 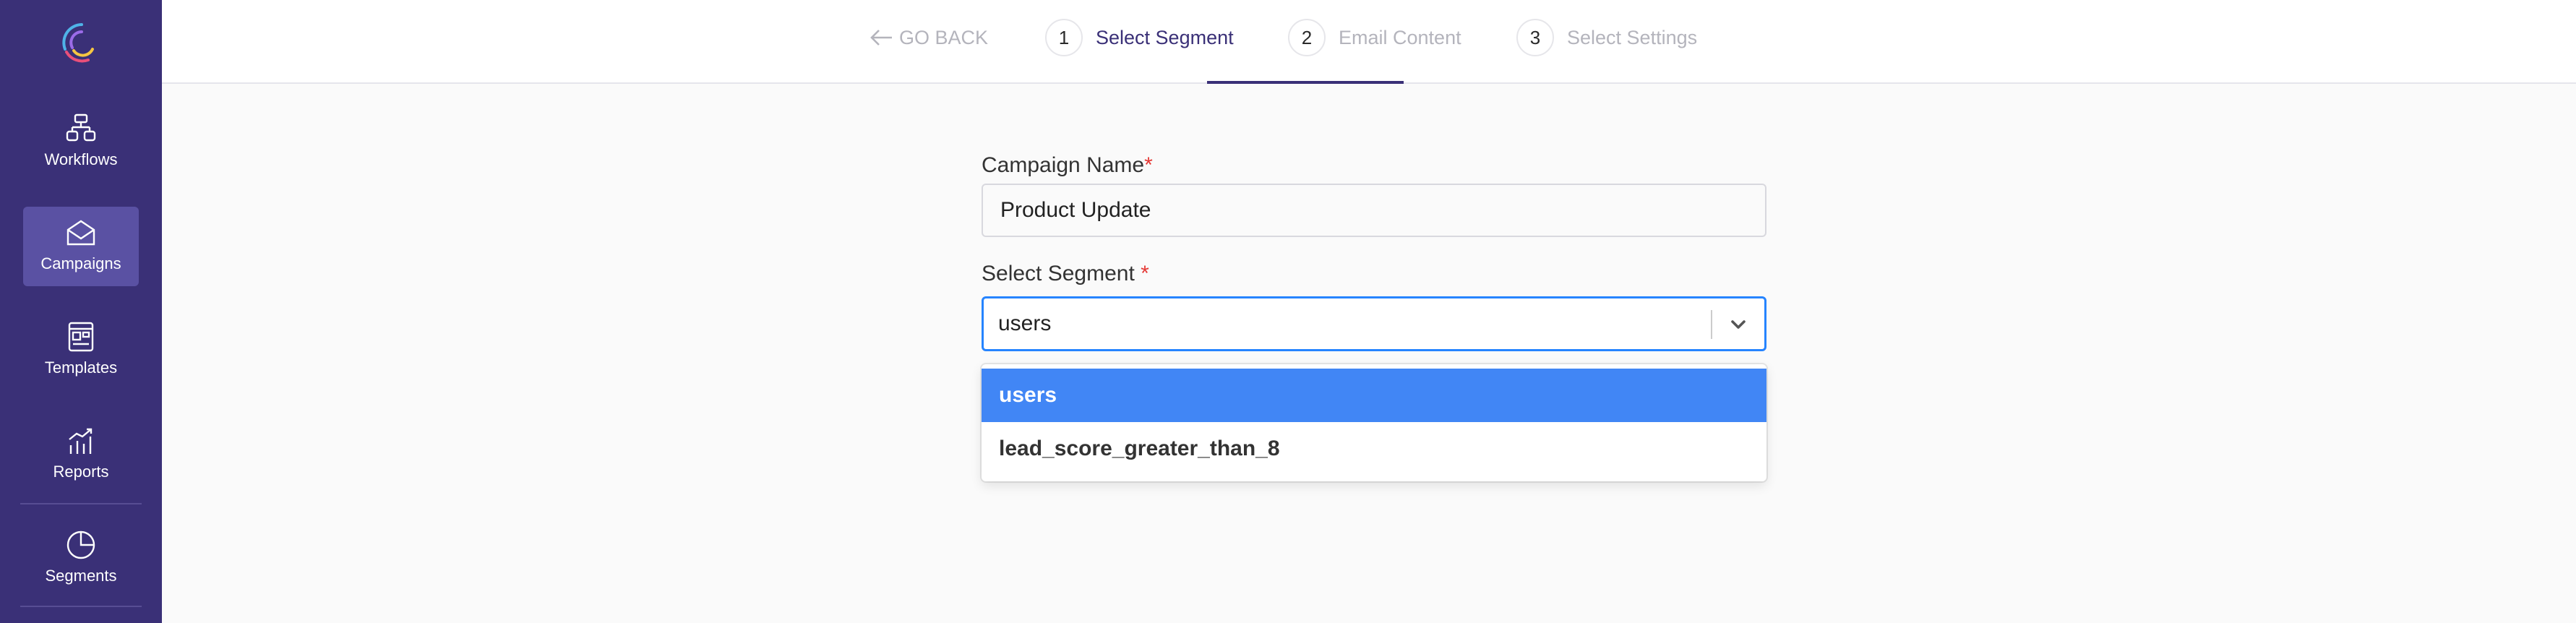 I want to click on step-number: 1, so click(x=1064, y=37).